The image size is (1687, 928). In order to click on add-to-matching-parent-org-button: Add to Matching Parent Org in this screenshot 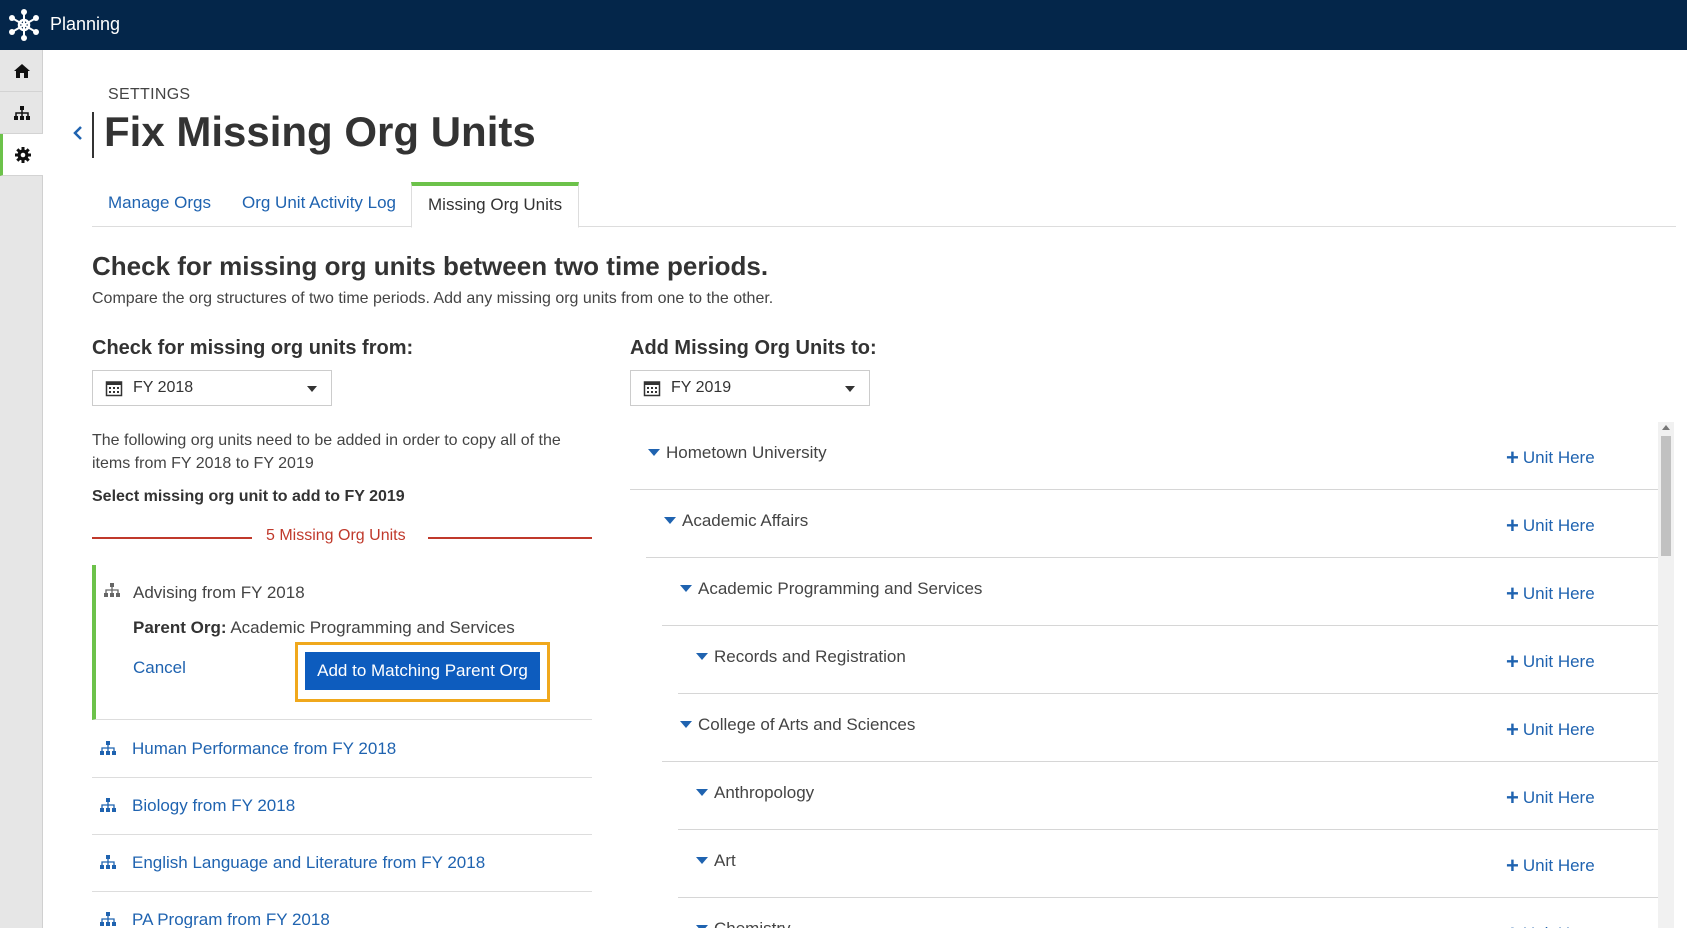, I will do `click(422, 671)`.